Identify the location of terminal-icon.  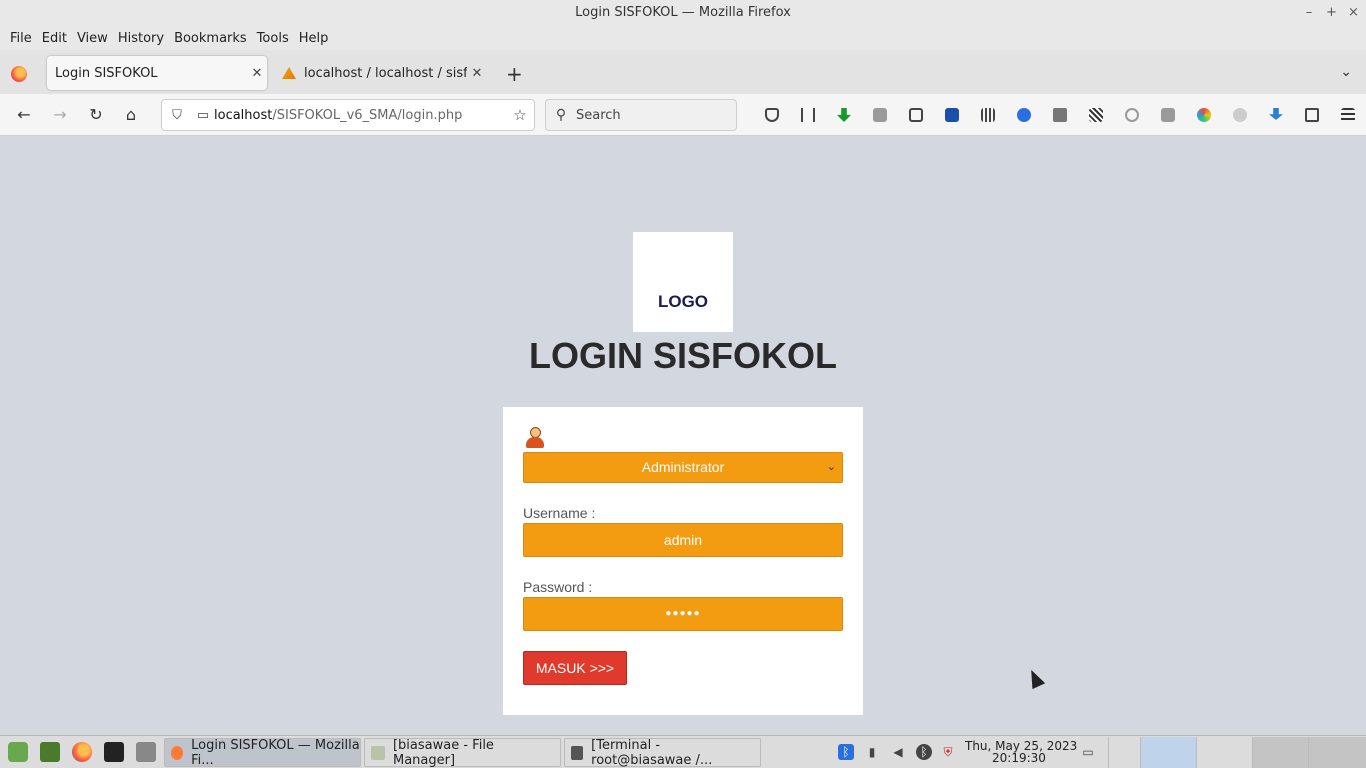
(577, 752).